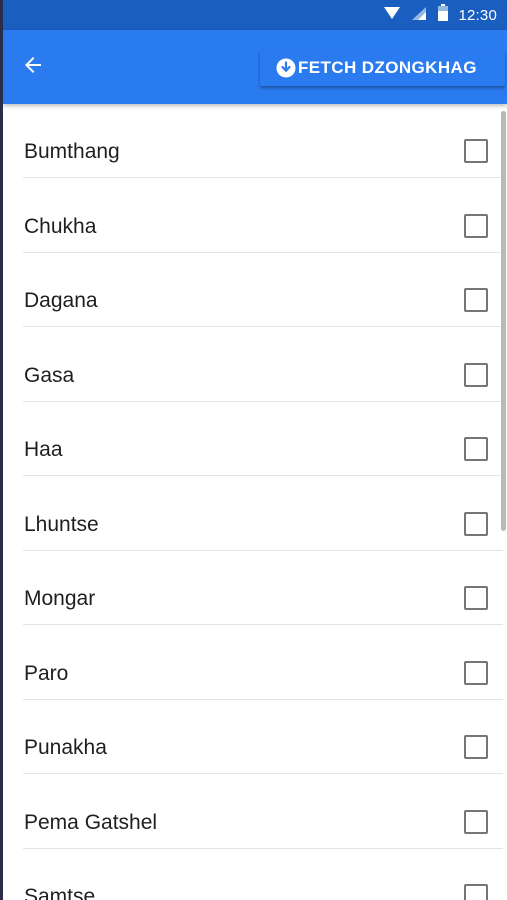 Image resolution: width=507 pixels, height=900 pixels. I want to click on dzongkhag-name: Samtse, so click(60, 892).